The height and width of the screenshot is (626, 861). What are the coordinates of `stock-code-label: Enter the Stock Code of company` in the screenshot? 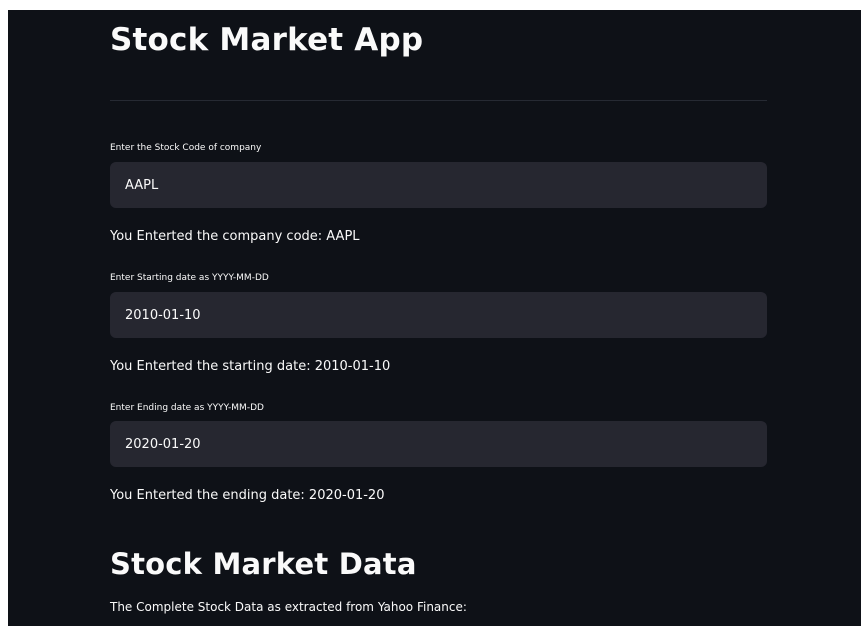 It's located at (186, 148).